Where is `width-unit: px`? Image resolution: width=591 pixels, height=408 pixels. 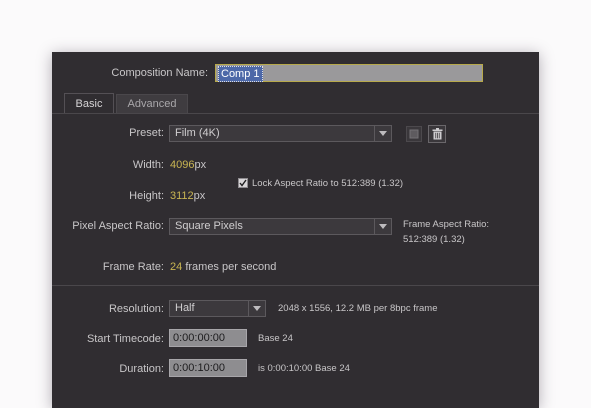
width-unit: px is located at coordinates (200, 165).